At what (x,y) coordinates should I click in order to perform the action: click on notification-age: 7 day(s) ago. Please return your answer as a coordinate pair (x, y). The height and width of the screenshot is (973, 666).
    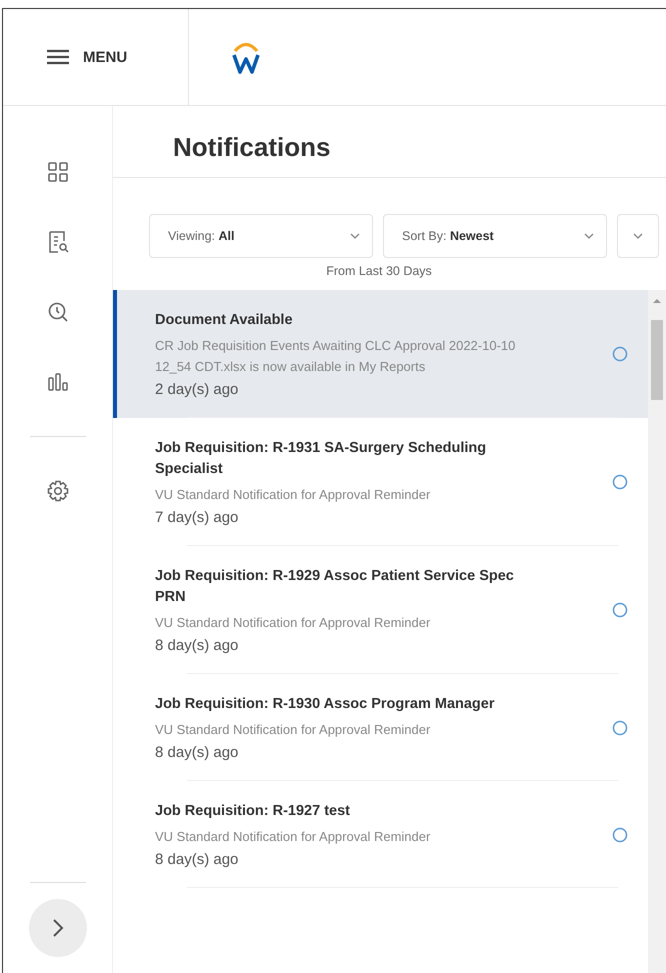
    Looking at the image, I should click on (197, 517).